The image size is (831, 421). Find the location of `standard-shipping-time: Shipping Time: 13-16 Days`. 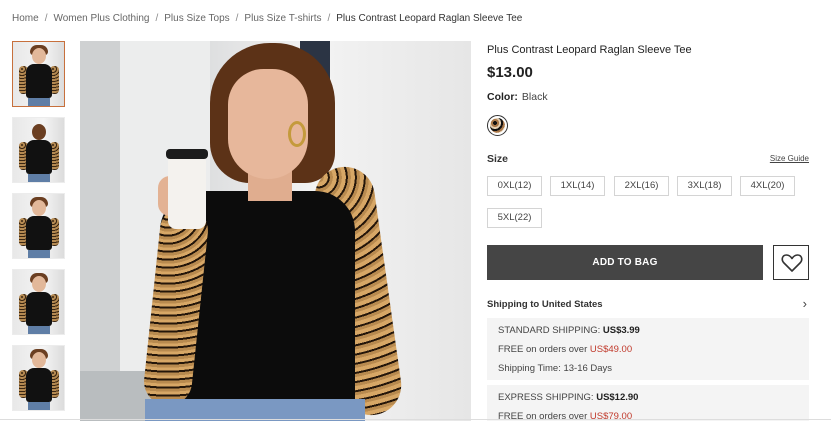

standard-shipping-time: Shipping Time: 13-16 Days is located at coordinates (555, 368).